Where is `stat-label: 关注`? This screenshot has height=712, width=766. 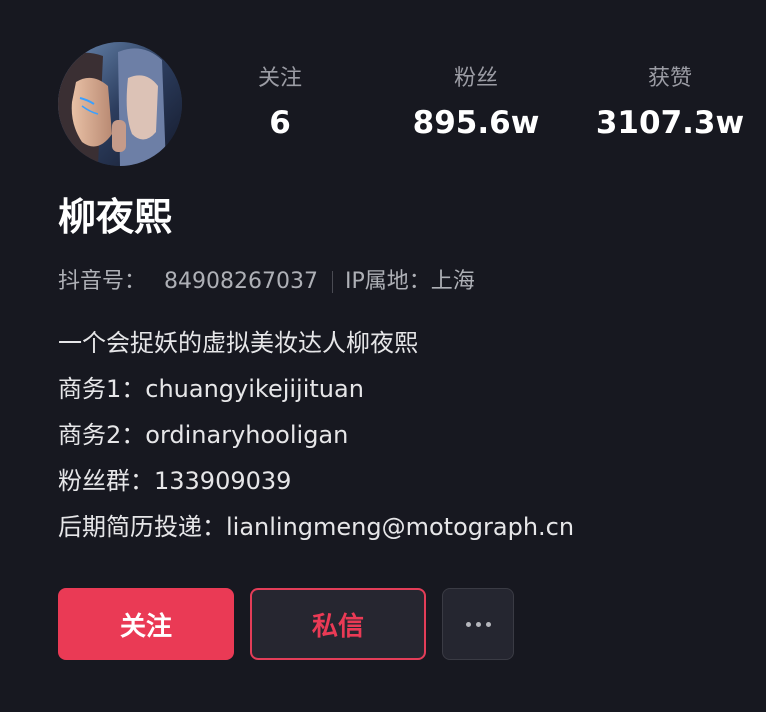 stat-label: 关注 is located at coordinates (279, 78).